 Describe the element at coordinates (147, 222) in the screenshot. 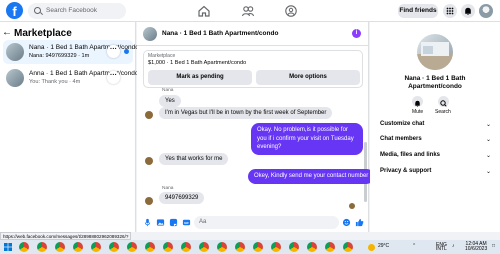

I see `microphone-icon` at that location.